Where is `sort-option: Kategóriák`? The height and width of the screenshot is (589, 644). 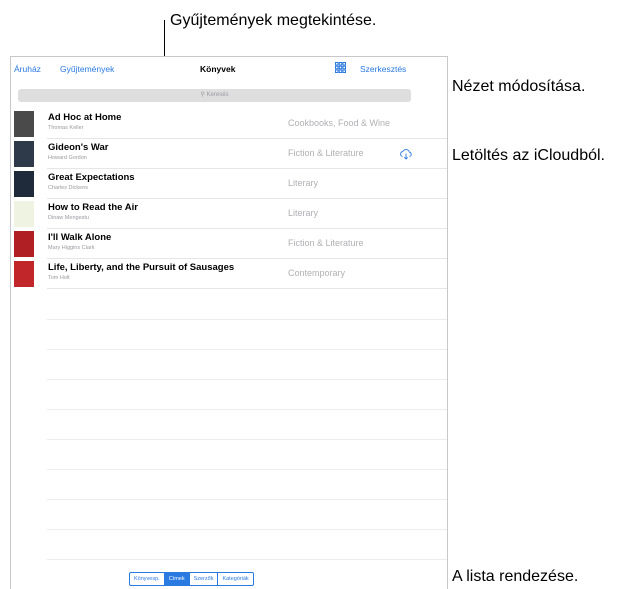 sort-option: Kategóriák is located at coordinates (234, 579).